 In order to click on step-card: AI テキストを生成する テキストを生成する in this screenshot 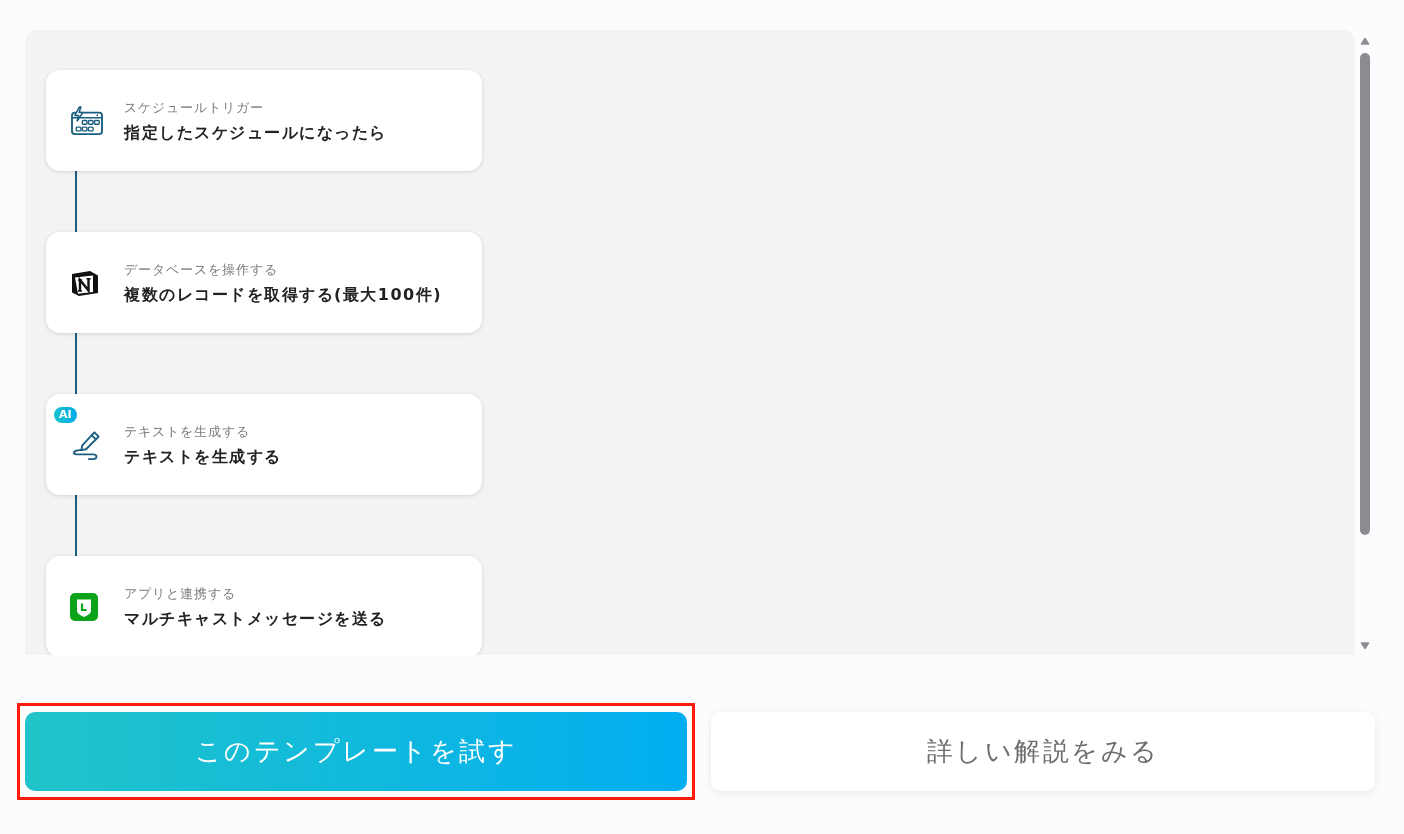, I will do `click(264, 444)`.